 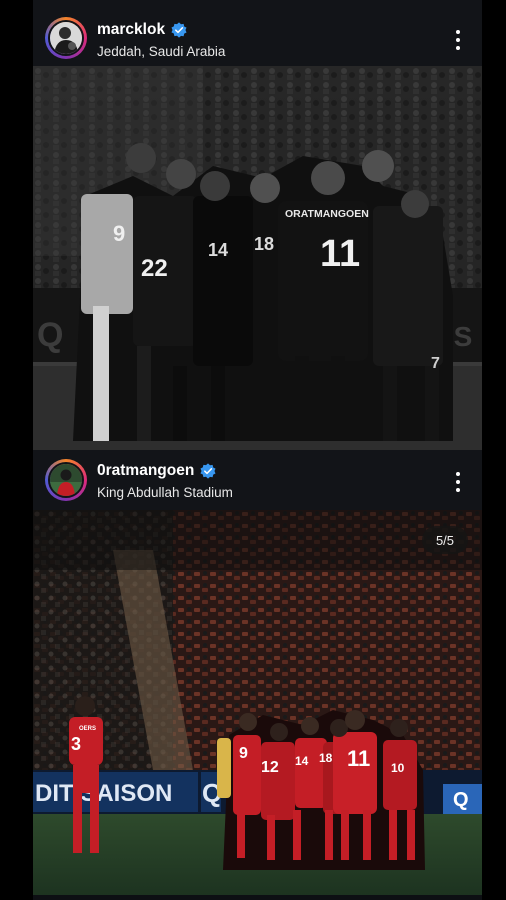 I want to click on board-text-left: DIT SAISON, so click(x=103, y=793).